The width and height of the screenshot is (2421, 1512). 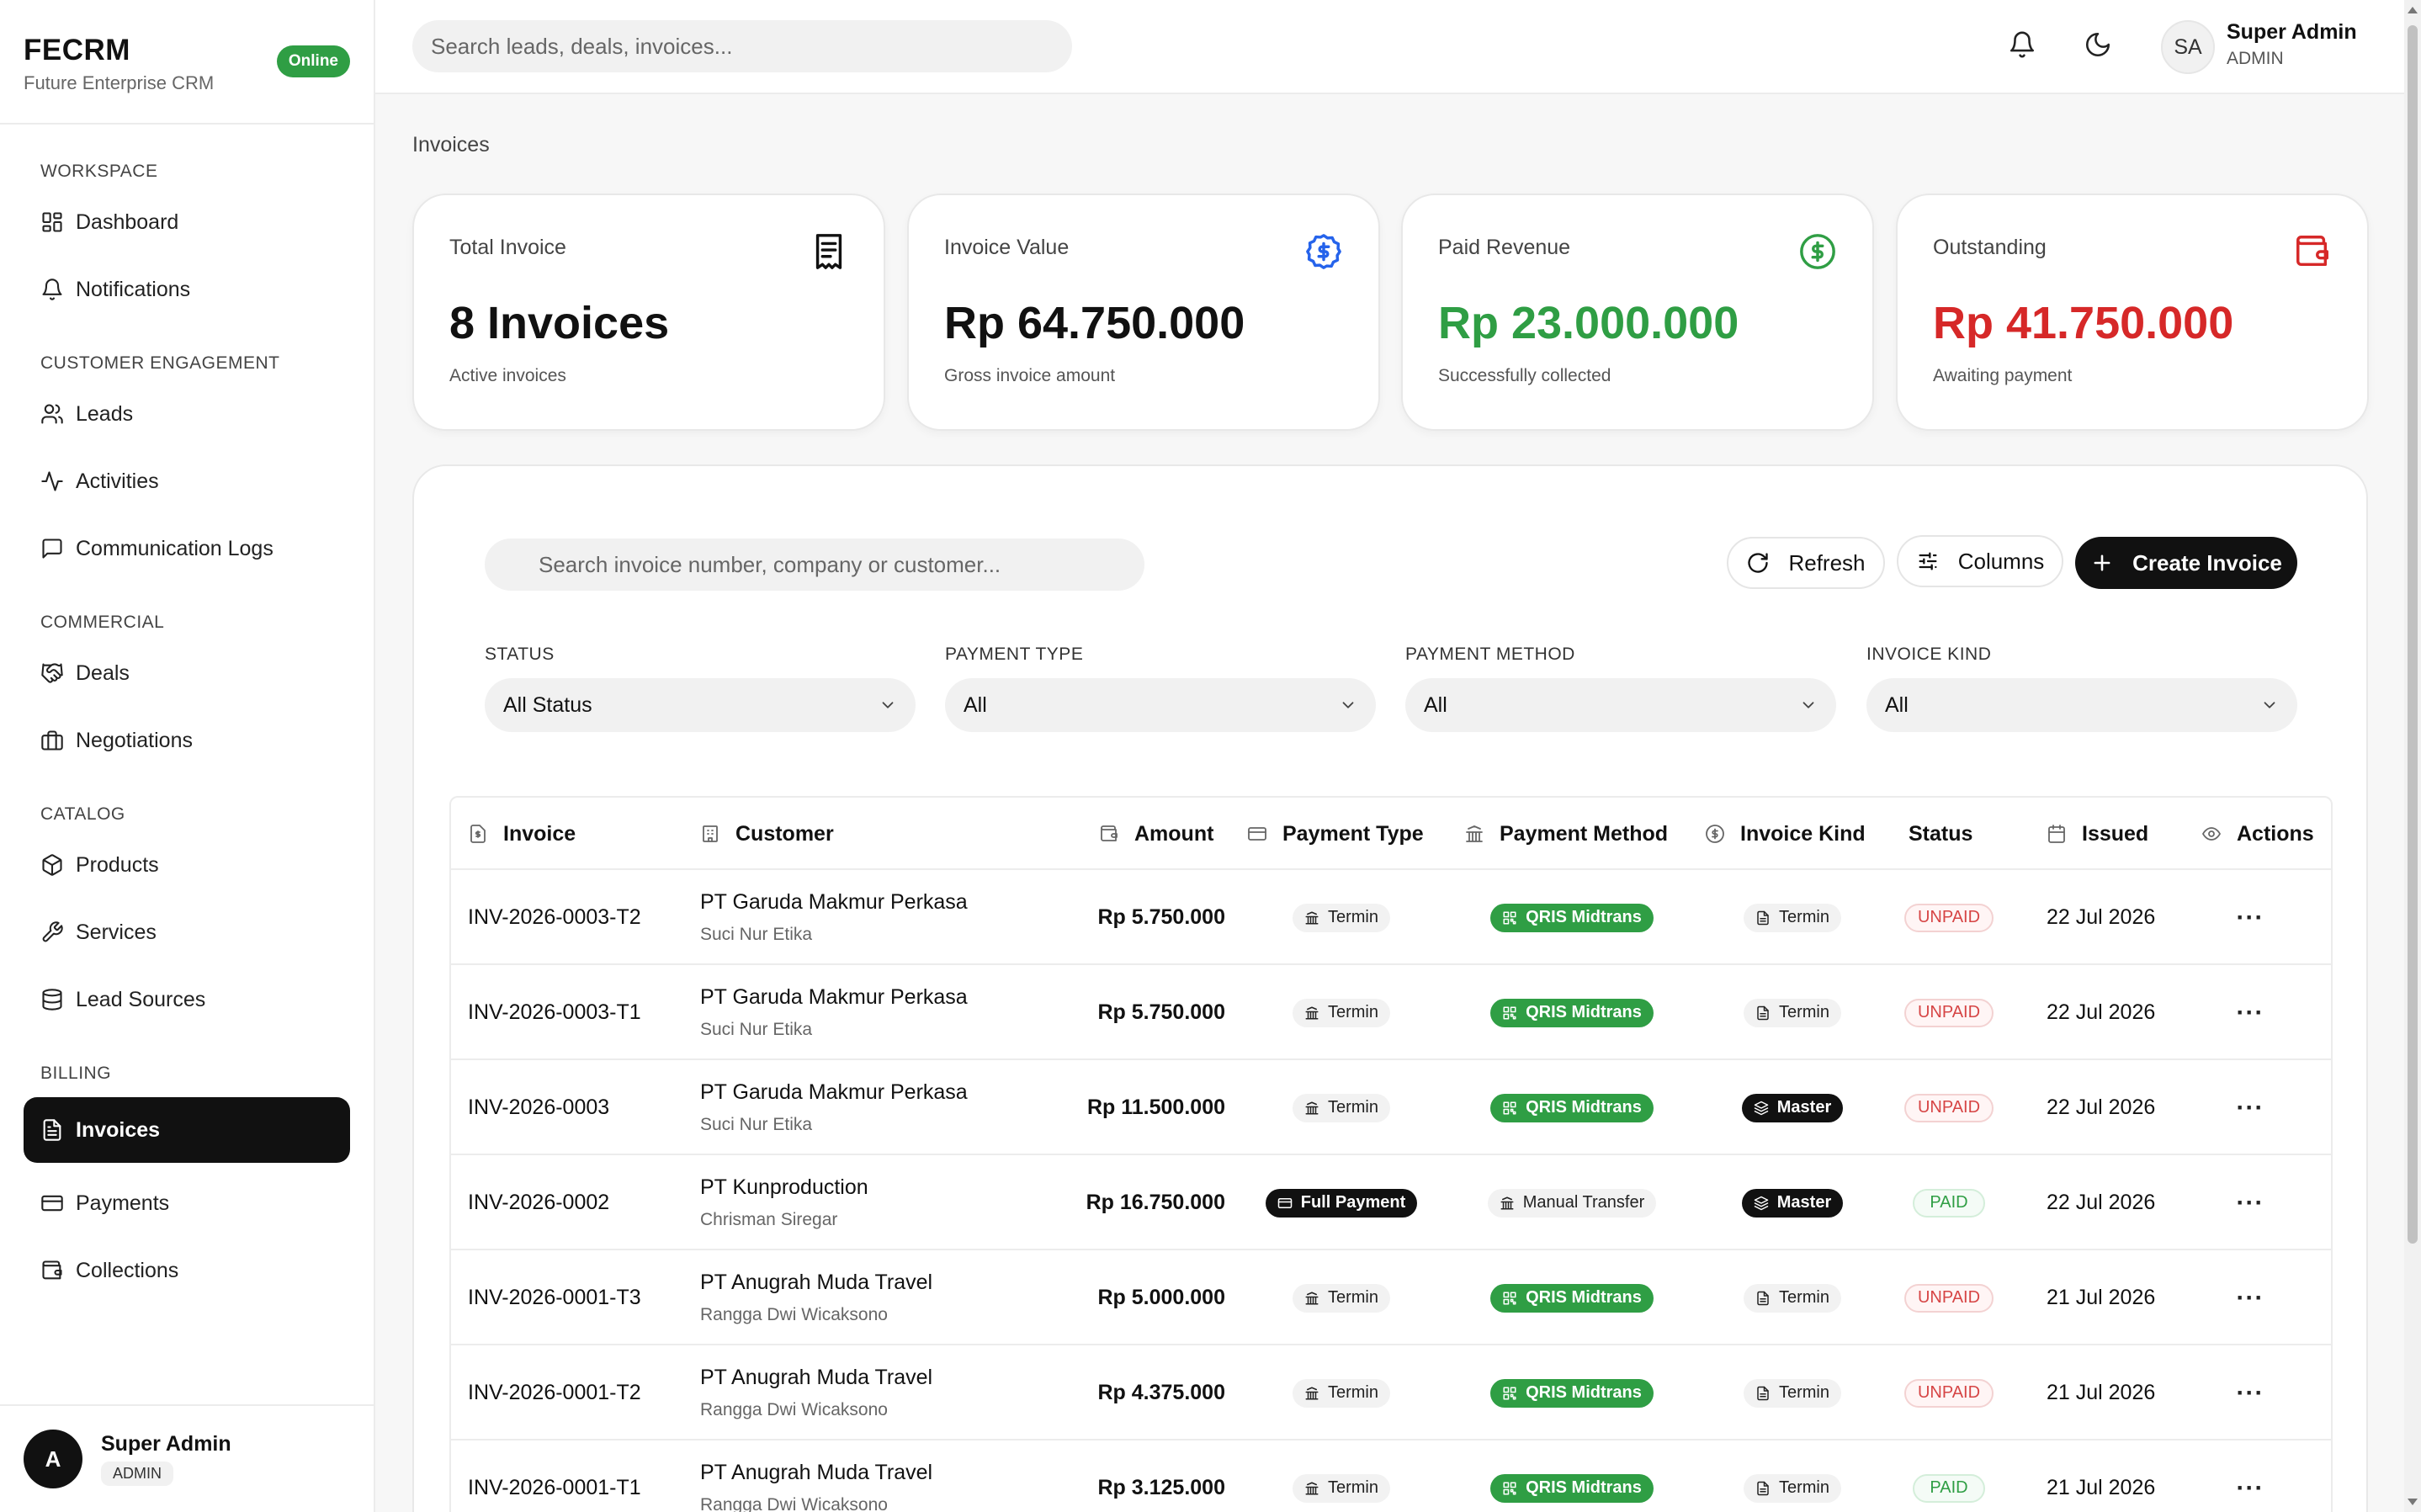 What do you see at coordinates (187, 1203) in the screenshot?
I see `sidebar-item-payments: Payments` at bounding box center [187, 1203].